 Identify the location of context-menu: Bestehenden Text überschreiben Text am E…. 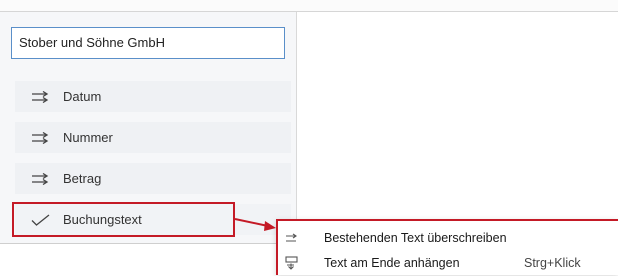
(447, 247).